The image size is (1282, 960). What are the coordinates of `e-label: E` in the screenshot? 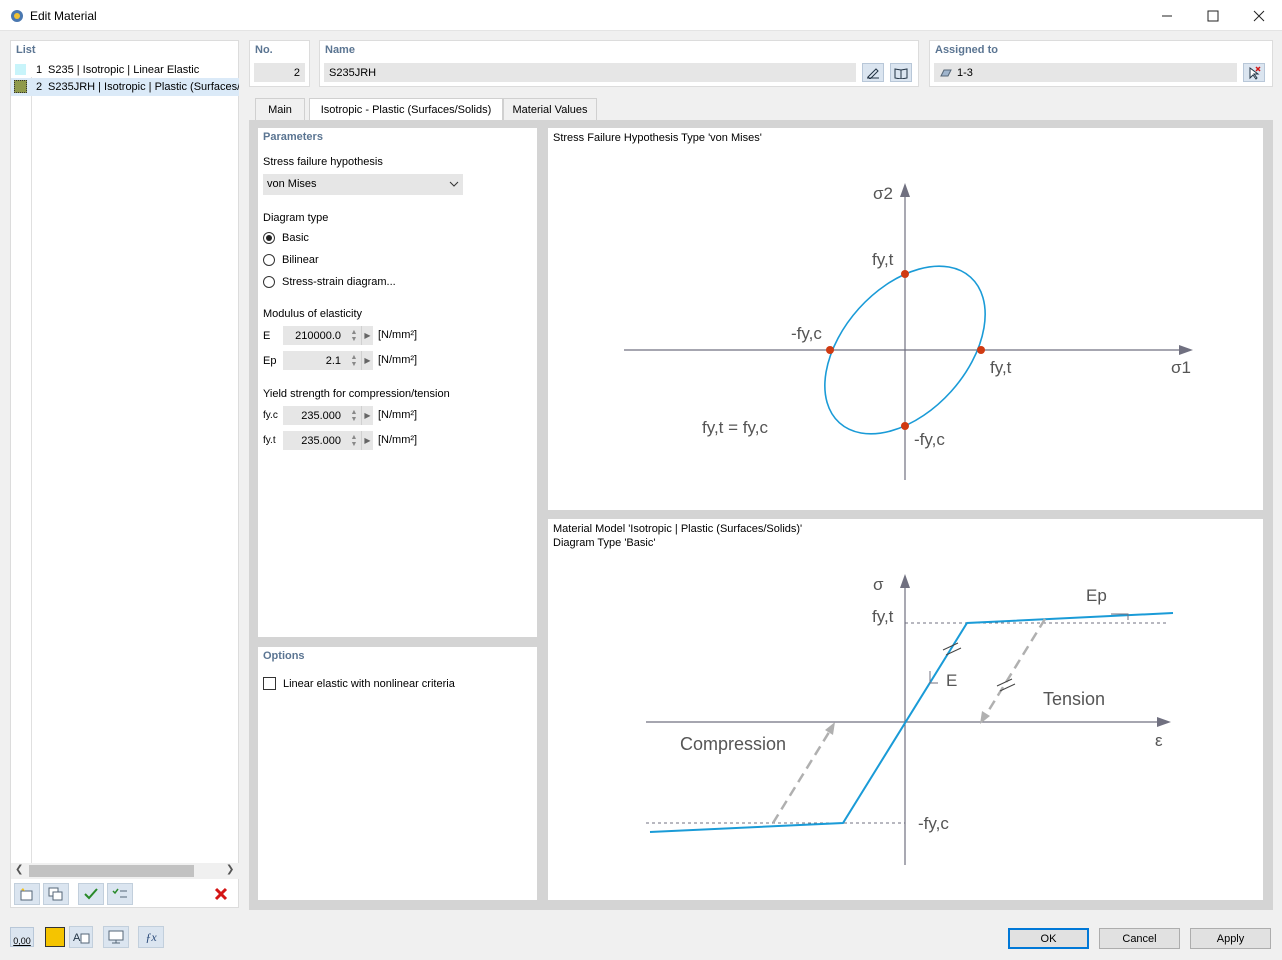 It's located at (267, 336).